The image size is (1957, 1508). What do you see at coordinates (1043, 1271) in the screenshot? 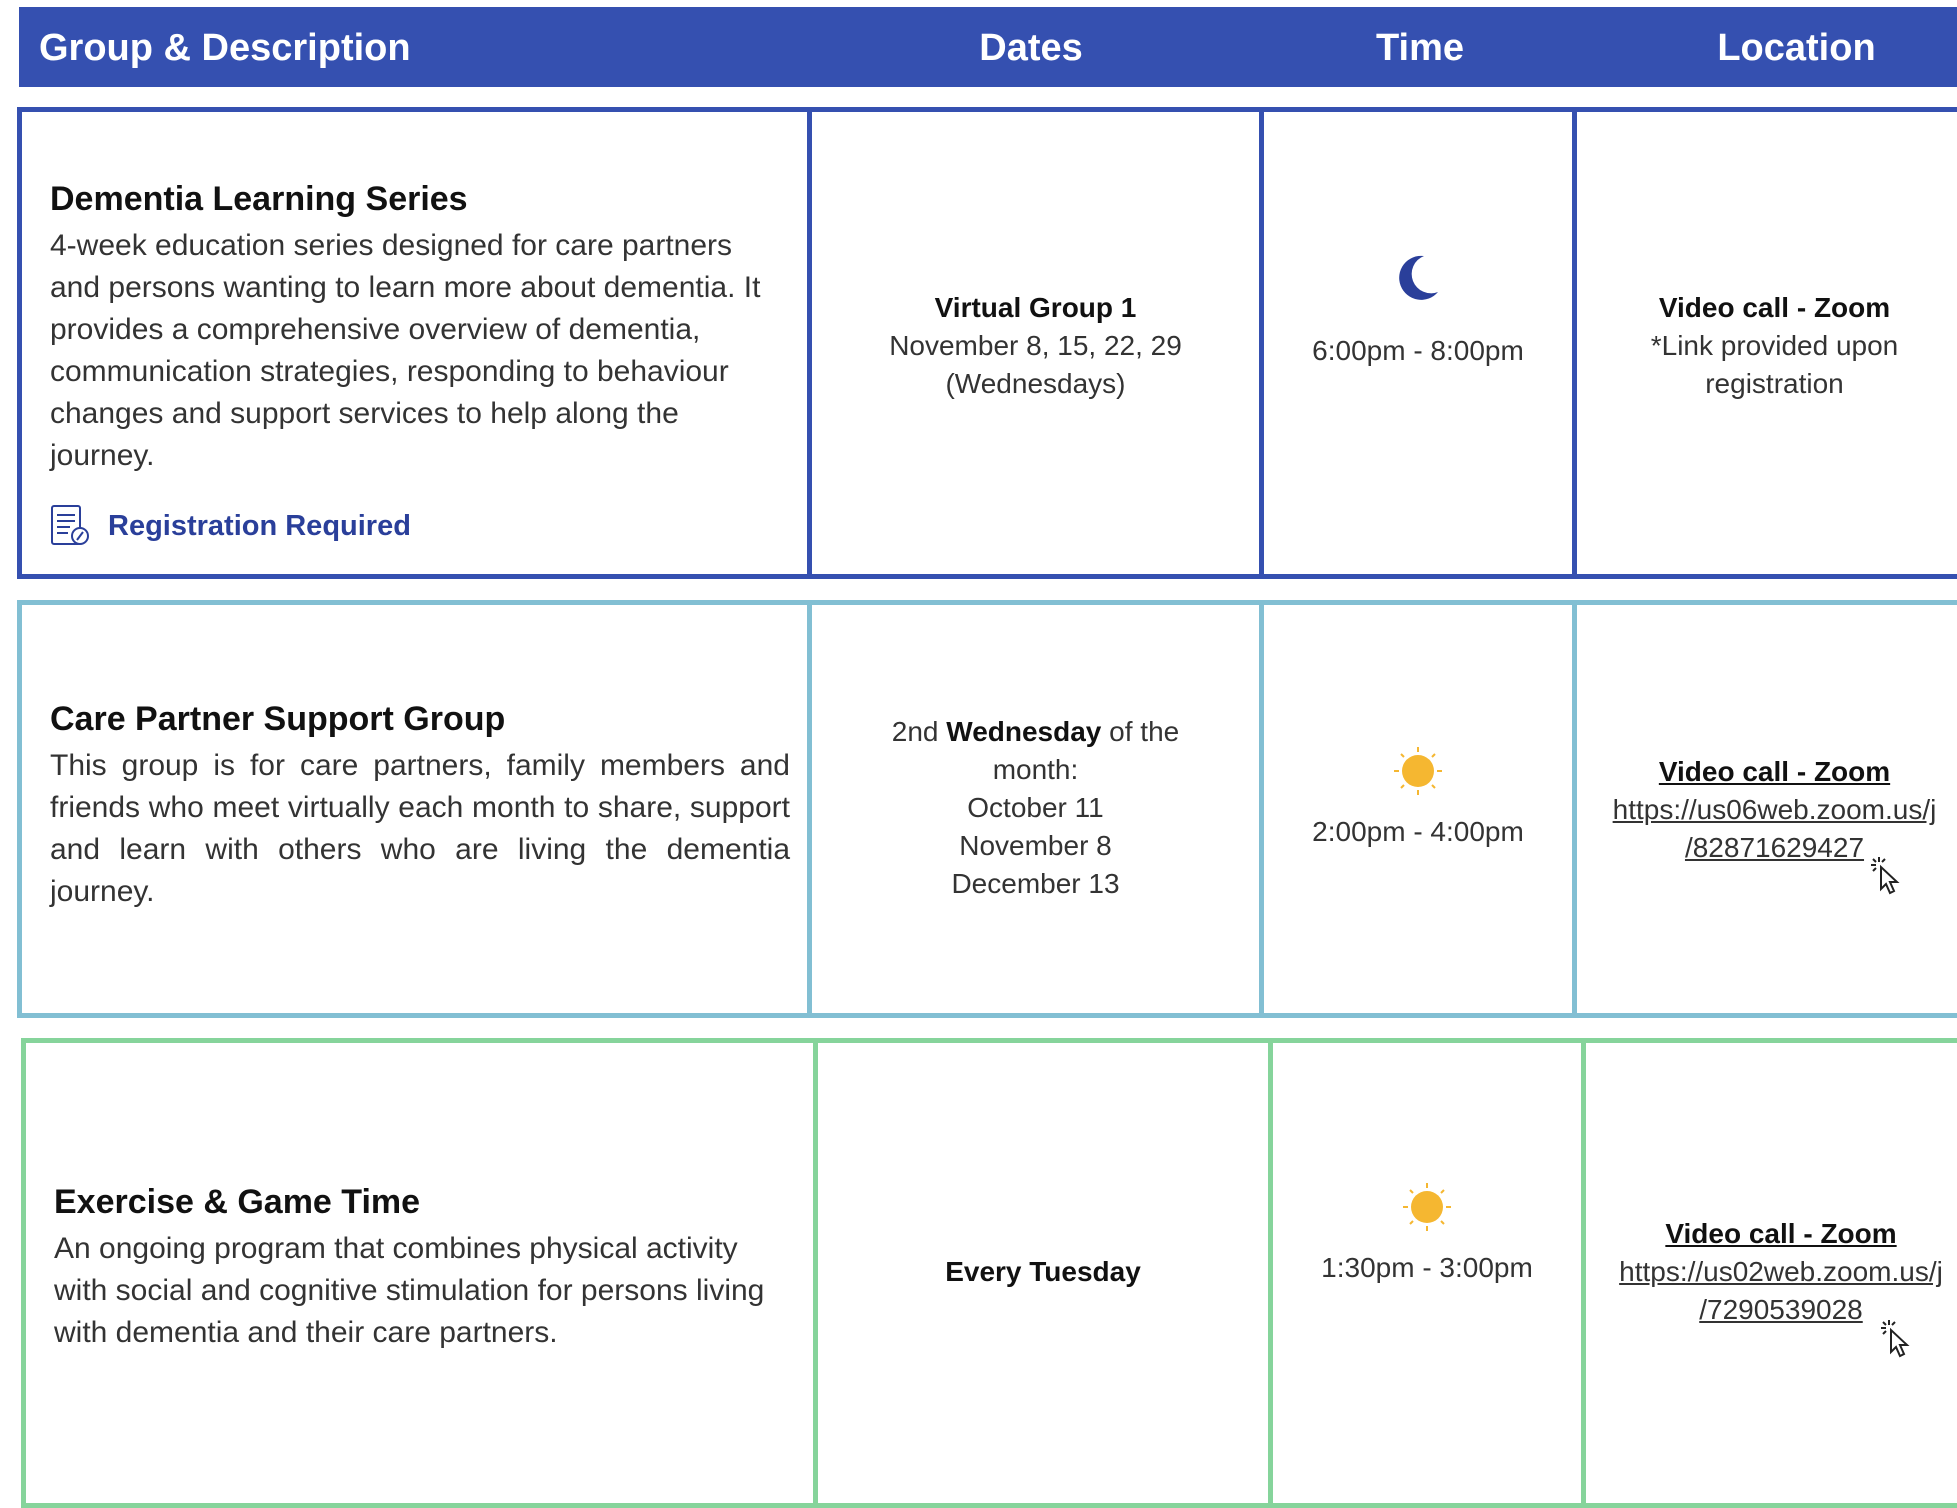
I see `dates-title: Every Tuesday` at bounding box center [1043, 1271].